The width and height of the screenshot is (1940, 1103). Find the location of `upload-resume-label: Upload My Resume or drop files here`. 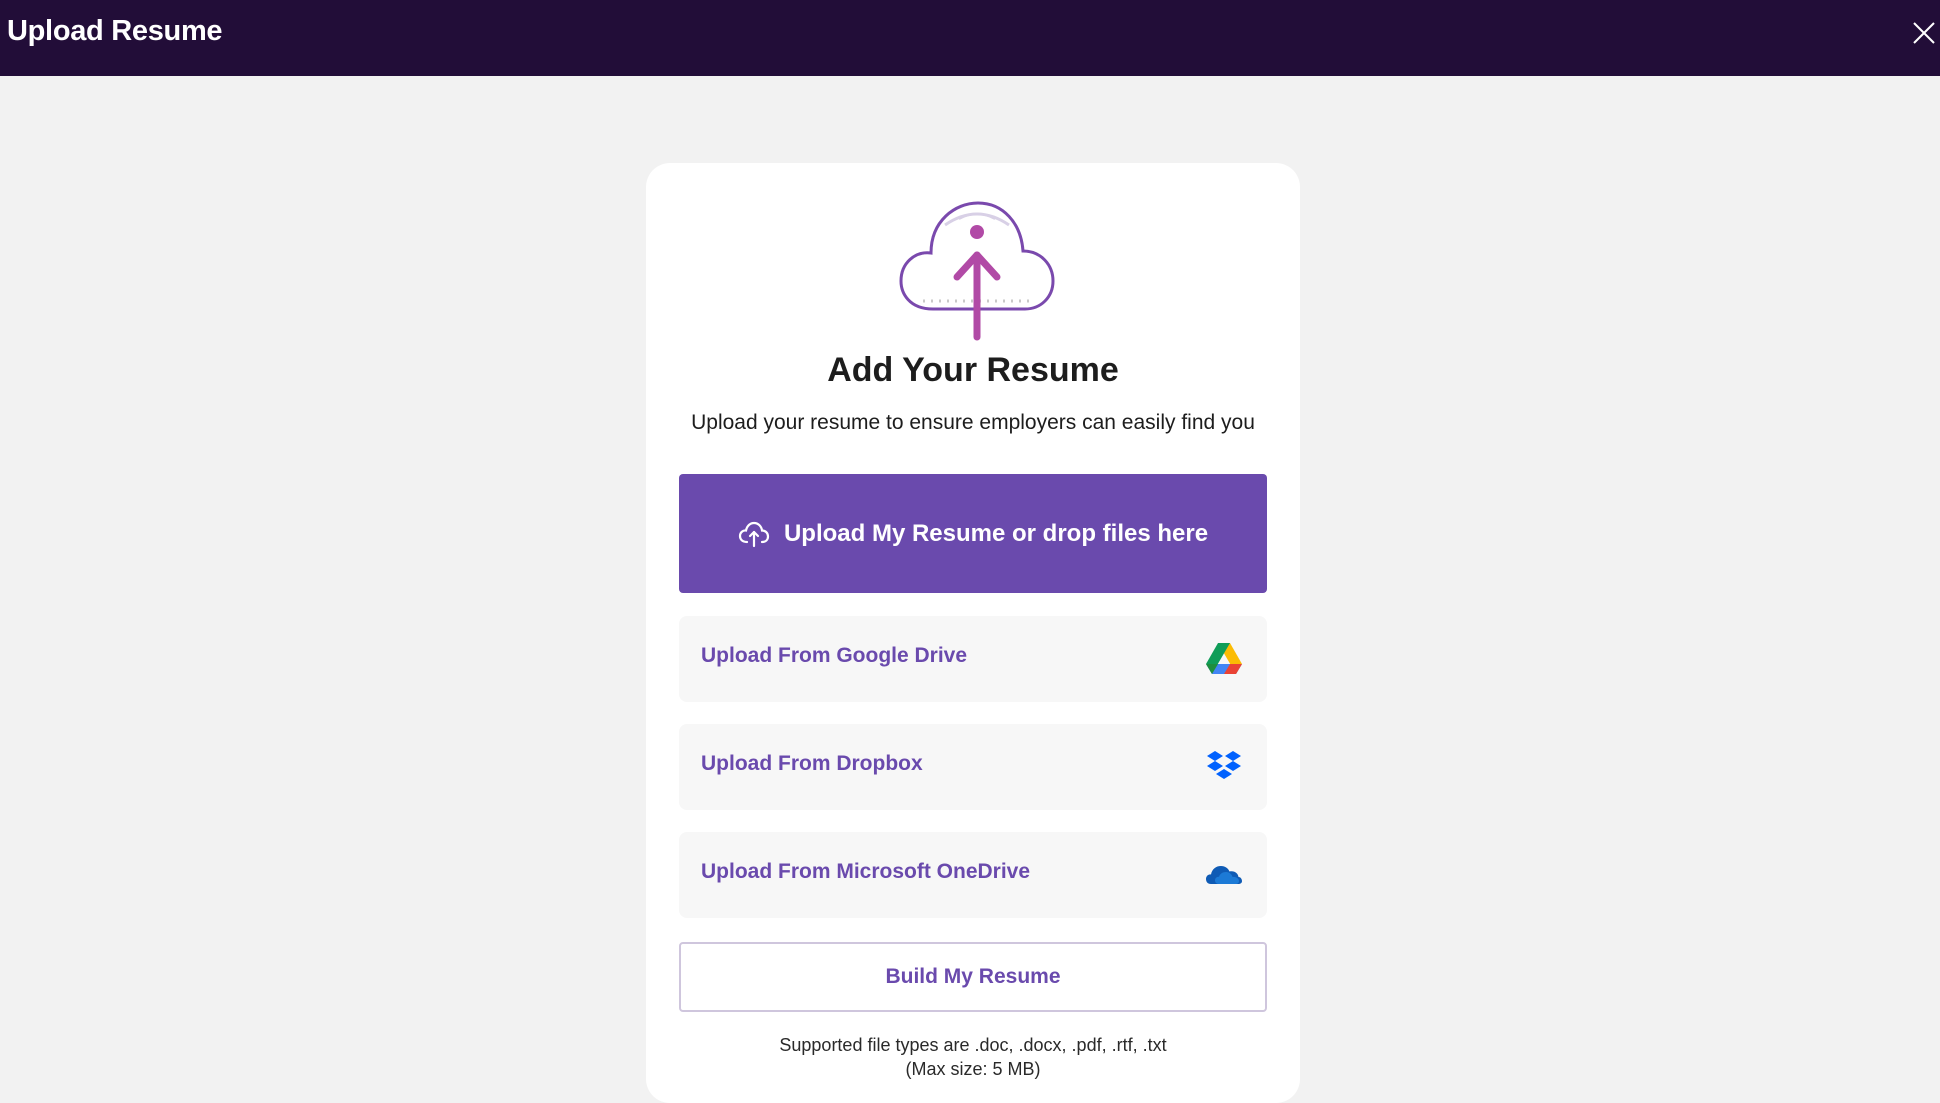

upload-resume-label: Upload My Resume or drop files here is located at coordinates (996, 533).